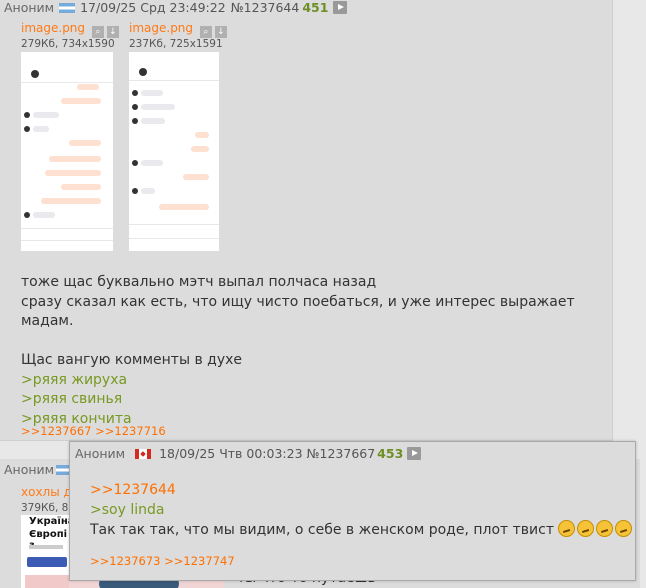 Image resolution: width=646 pixels, height=588 pixels. I want to click on file-meta: 379Кб, 80, so click(48, 508).